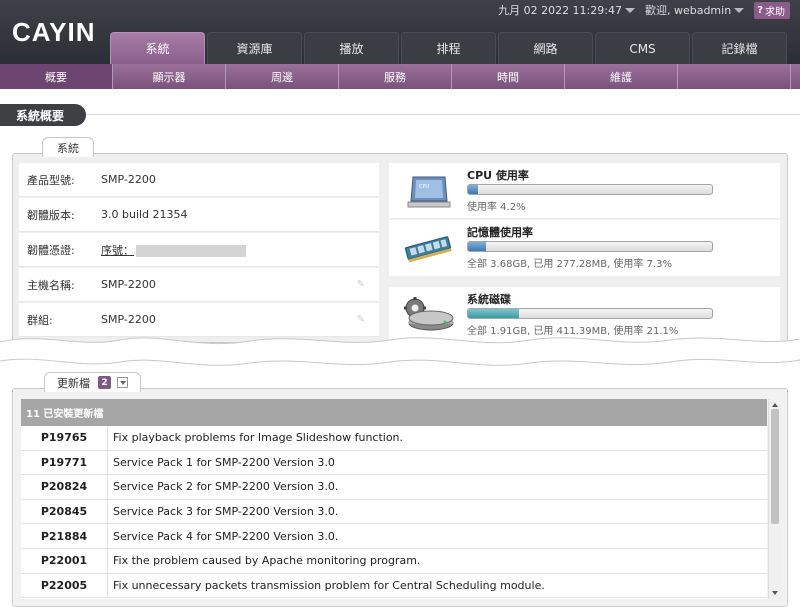 The image size is (800, 607). What do you see at coordinates (560, 10) in the screenshot?
I see `datetime-text: 九月 02 2022 11:29:47` at bounding box center [560, 10].